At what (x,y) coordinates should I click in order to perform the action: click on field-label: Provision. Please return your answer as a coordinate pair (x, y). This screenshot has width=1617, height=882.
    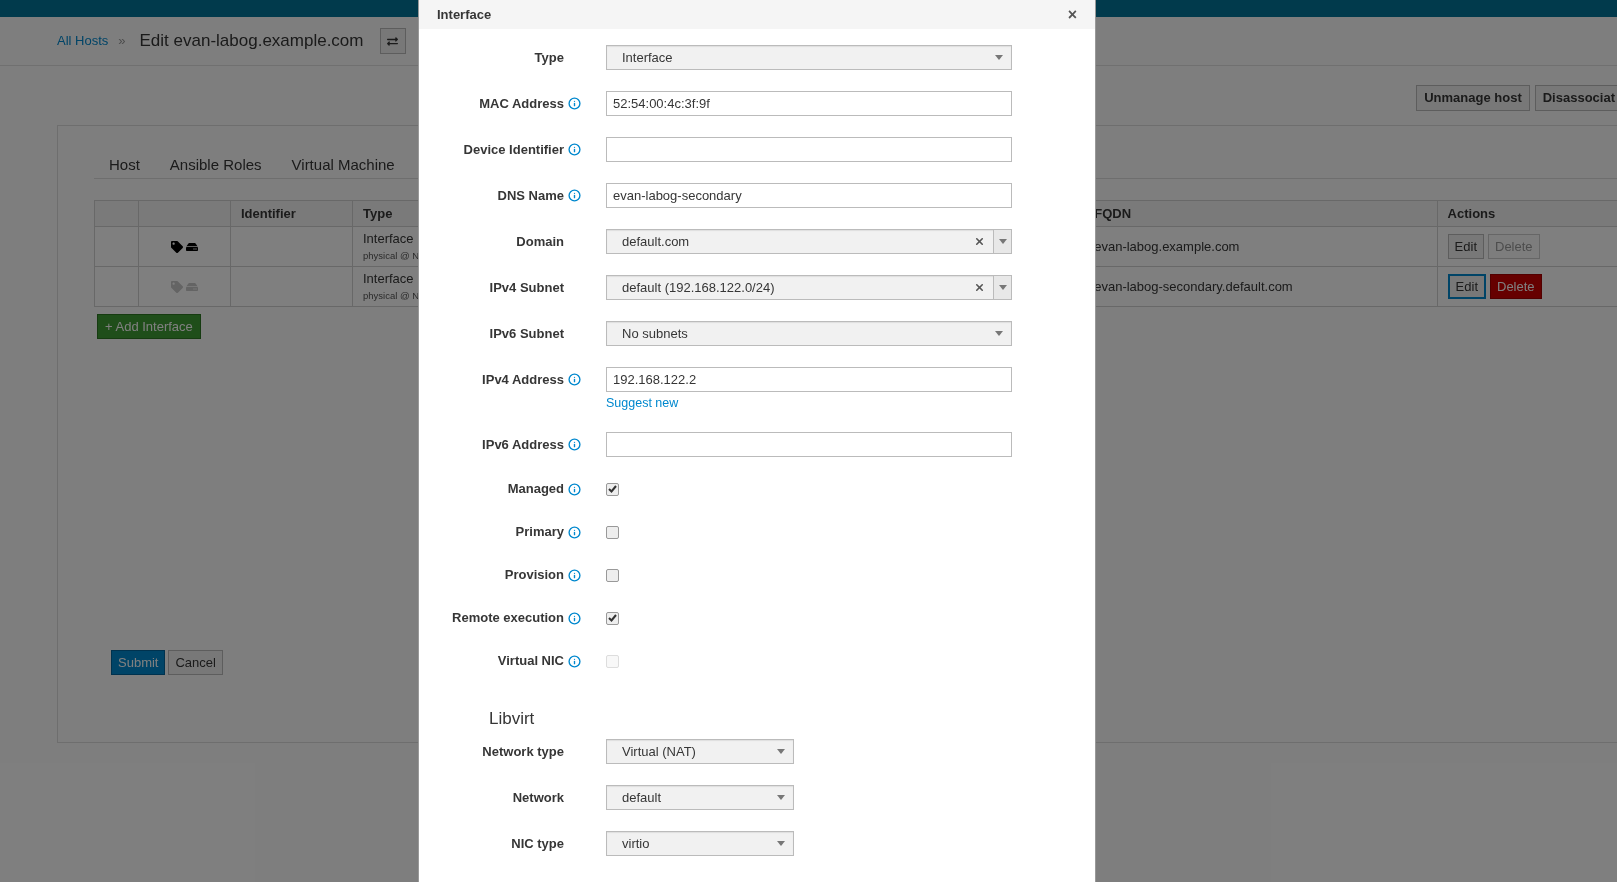
    Looking at the image, I should click on (534, 575).